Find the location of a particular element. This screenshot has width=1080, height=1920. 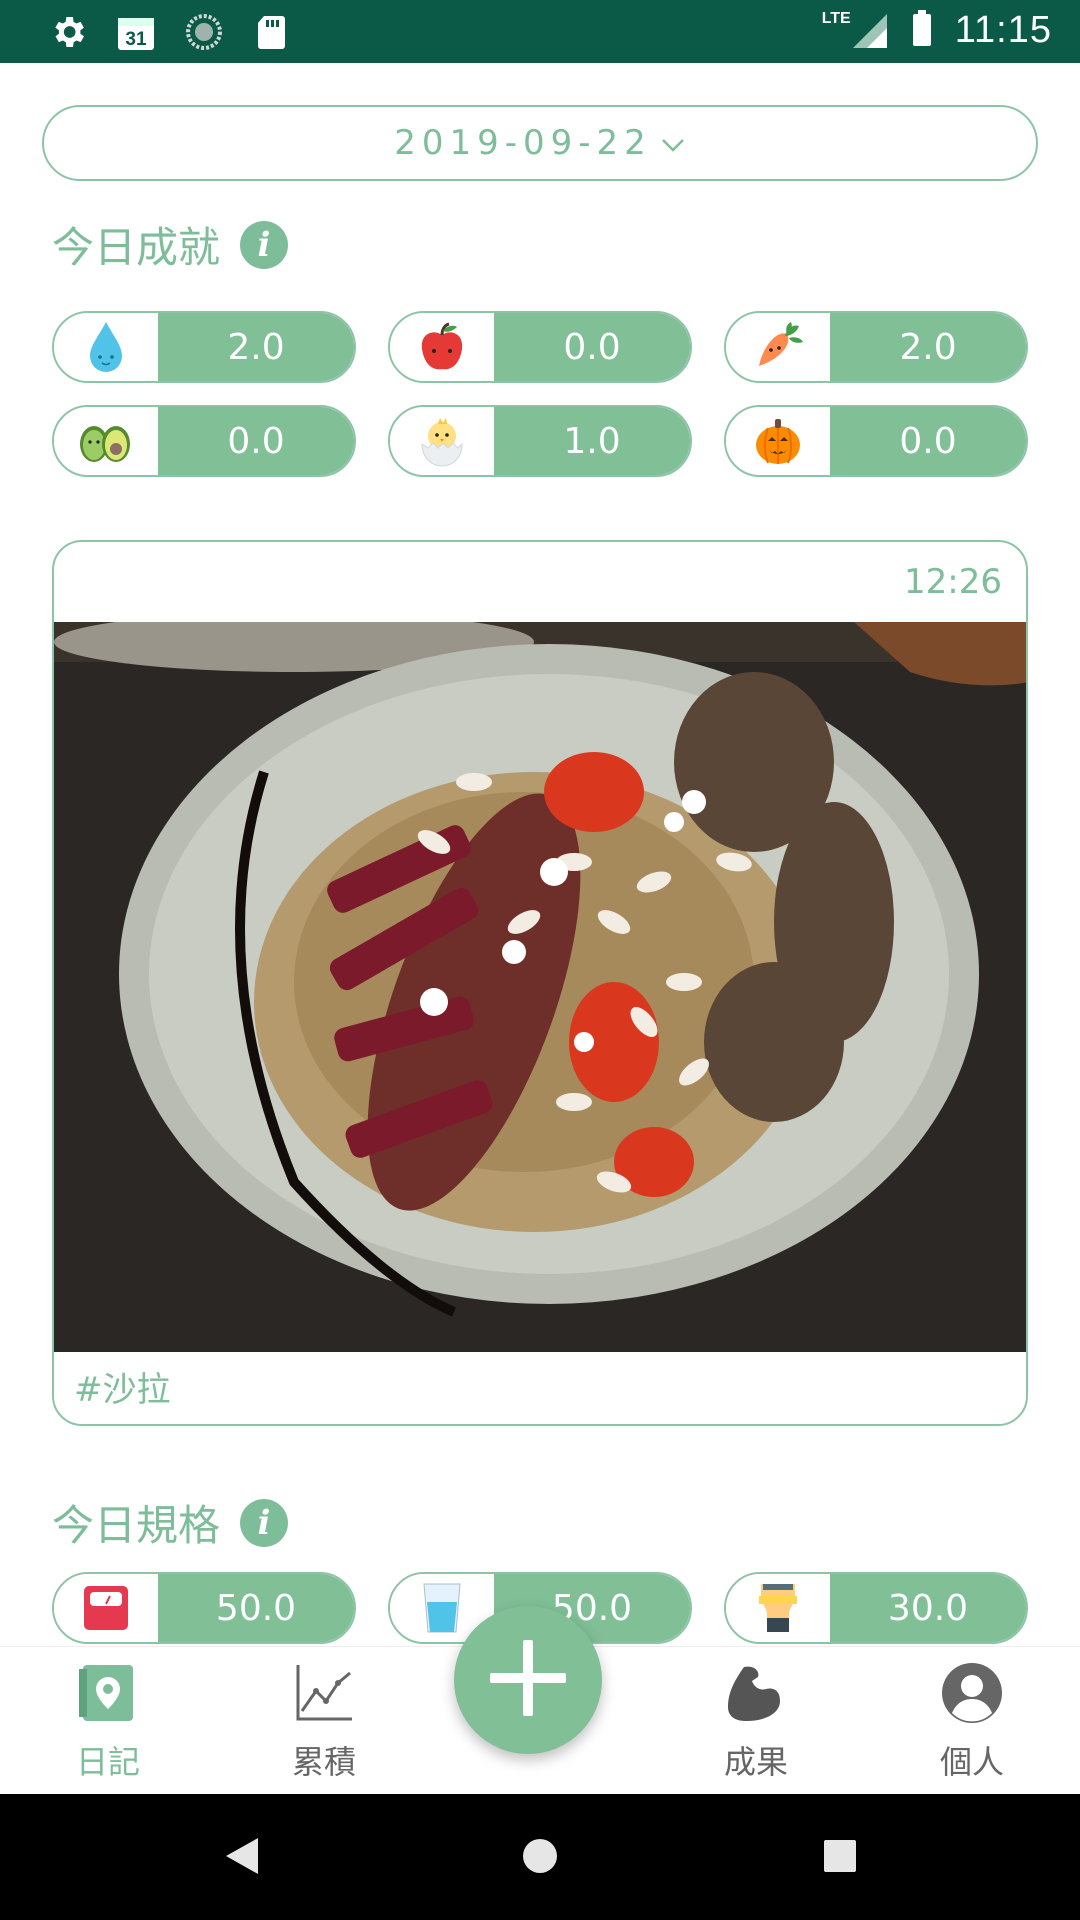

stat-water: 2.0 is located at coordinates (204, 347).